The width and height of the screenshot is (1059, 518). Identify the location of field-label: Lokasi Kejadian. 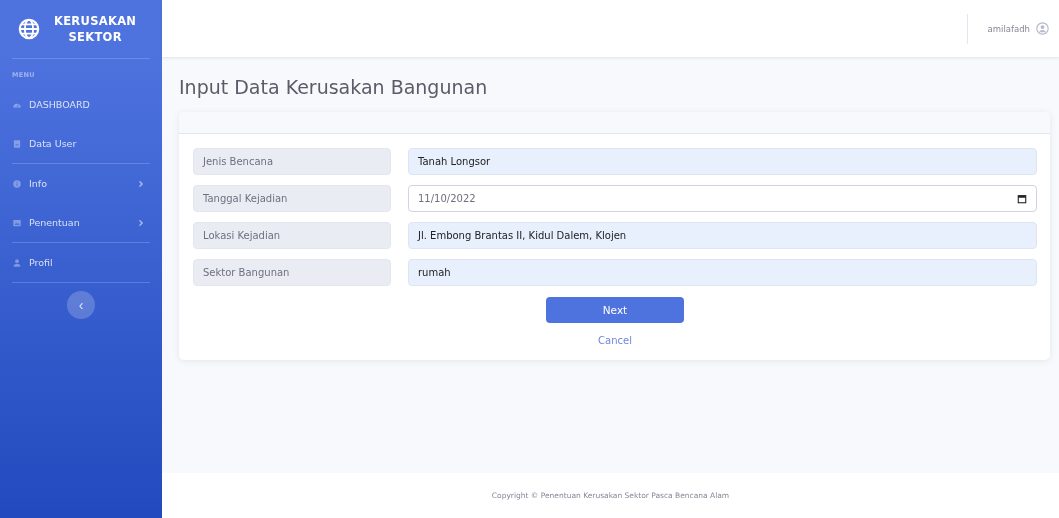
(292, 235).